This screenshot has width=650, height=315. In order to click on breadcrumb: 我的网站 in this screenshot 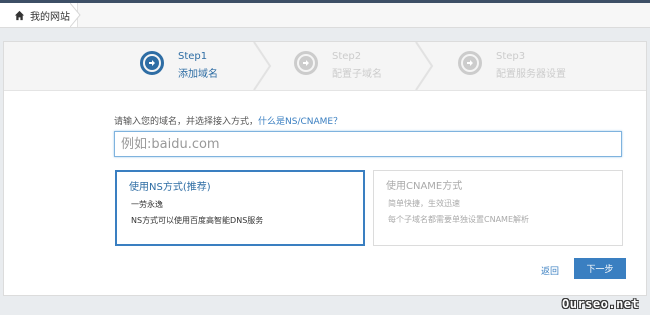, I will do `click(325, 15)`.